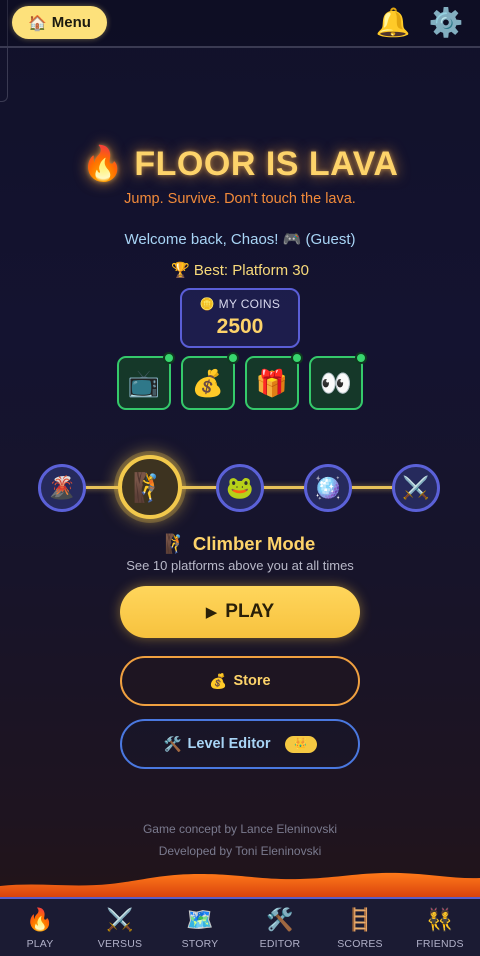  I want to click on menu-button: 🏠 Menu, so click(59, 22).